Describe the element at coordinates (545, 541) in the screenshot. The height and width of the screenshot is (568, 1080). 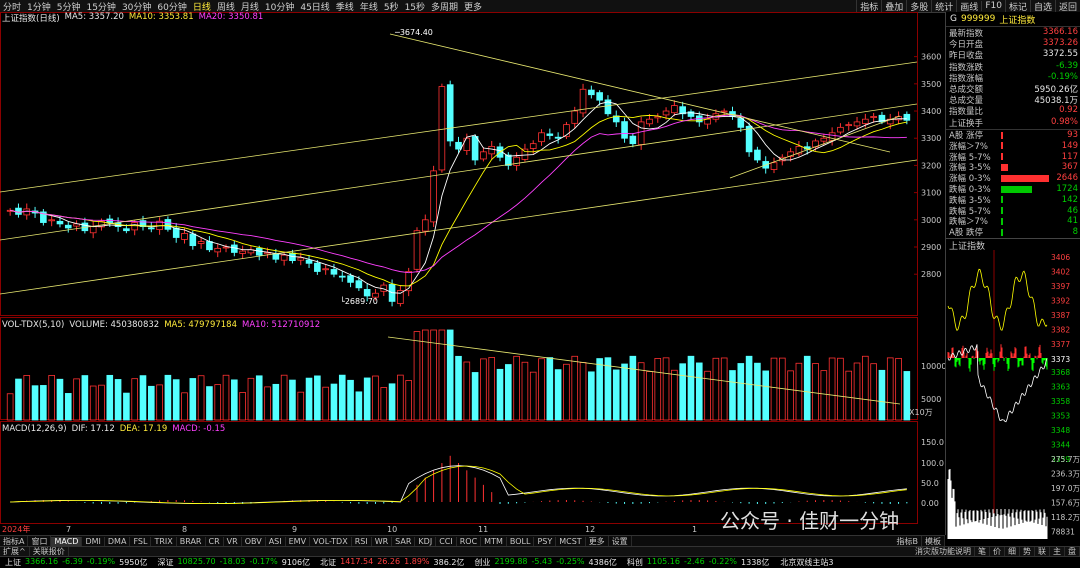
I see `indicator-tab: PSY` at that location.